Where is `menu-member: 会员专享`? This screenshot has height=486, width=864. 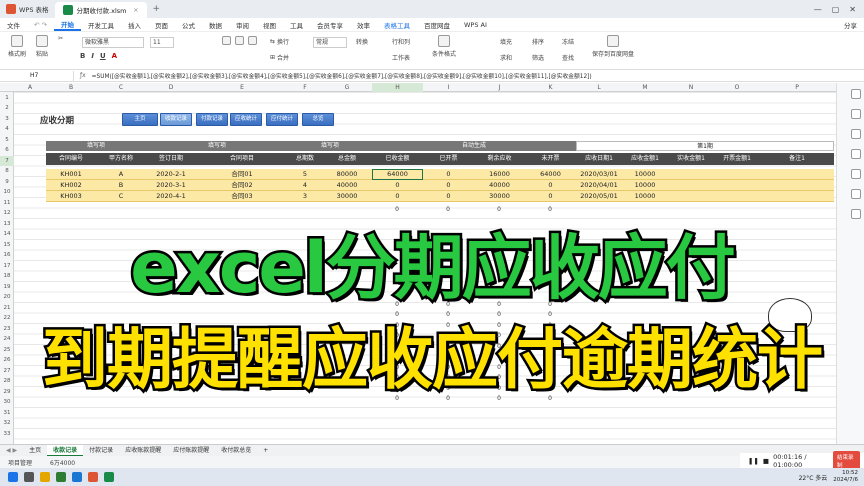
menu-member: 会员专享 is located at coordinates (330, 25).